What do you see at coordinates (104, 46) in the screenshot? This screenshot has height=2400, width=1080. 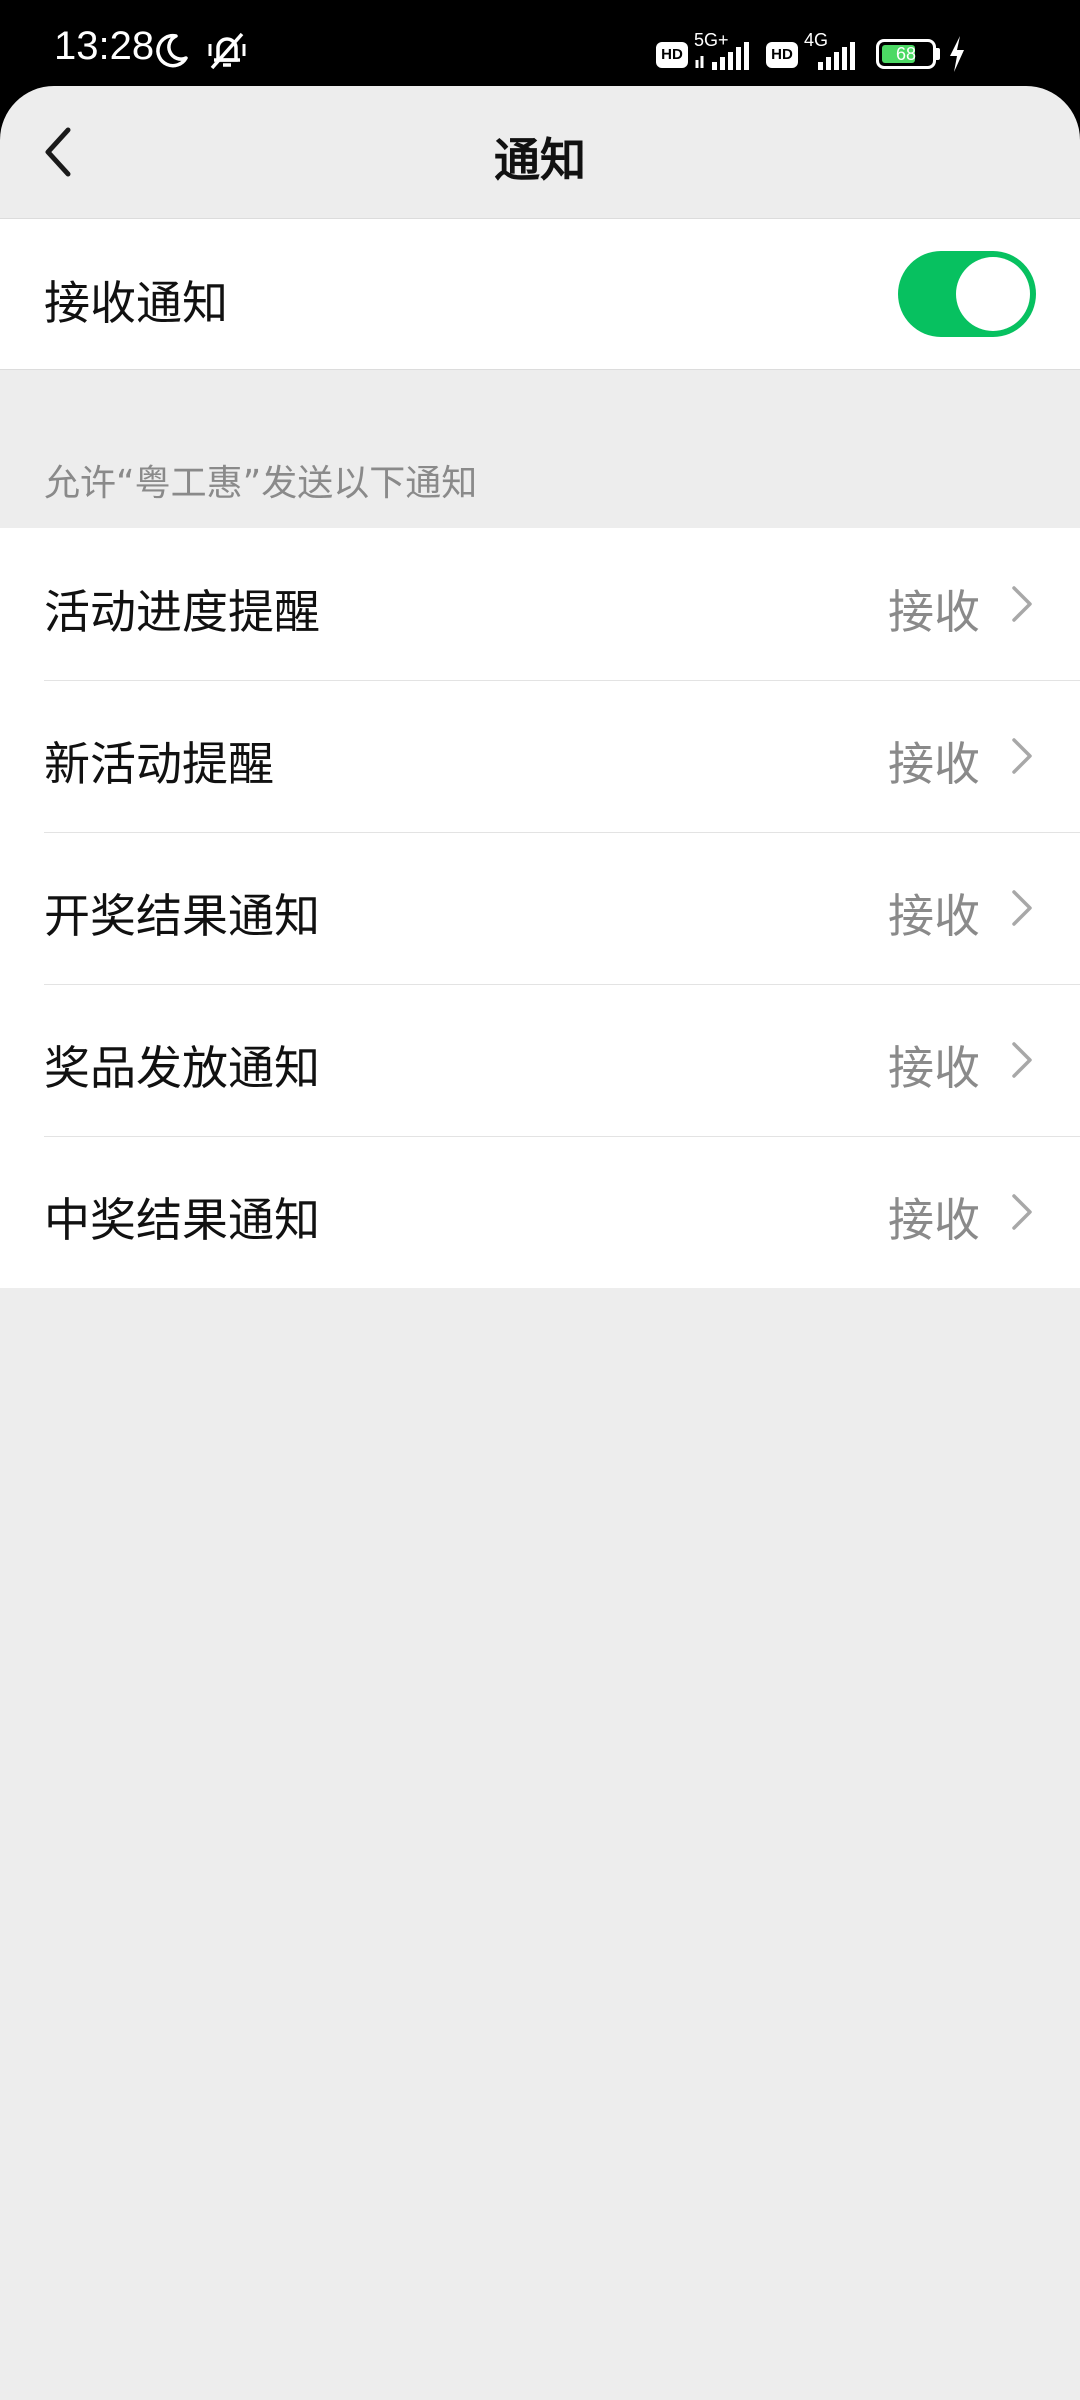 I see `status-time: 13:28` at bounding box center [104, 46].